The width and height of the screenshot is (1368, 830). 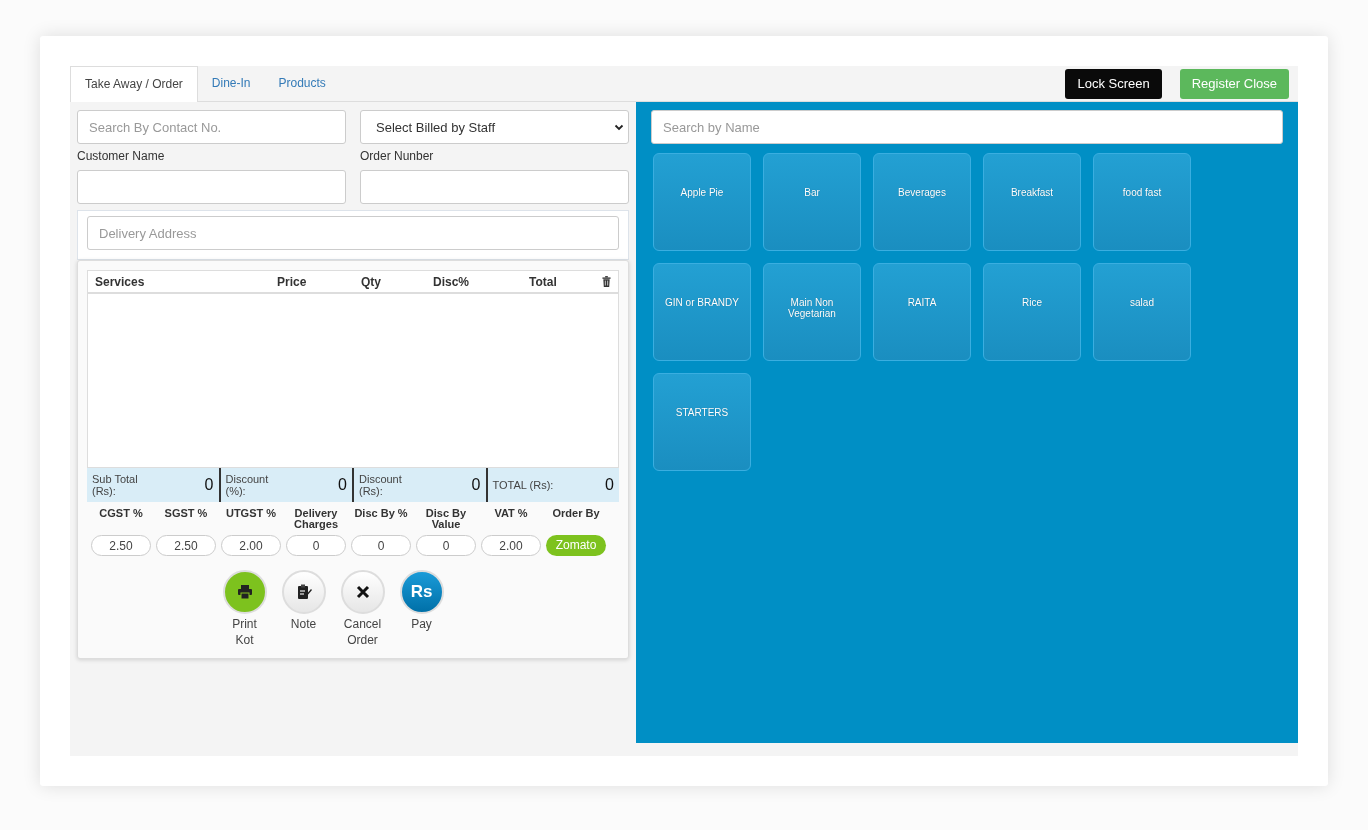 What do you see at coordinates (702, 312) in the screenshot?
I see `category-tile: GIN or BRANDY` at bounding box center [702, 312].